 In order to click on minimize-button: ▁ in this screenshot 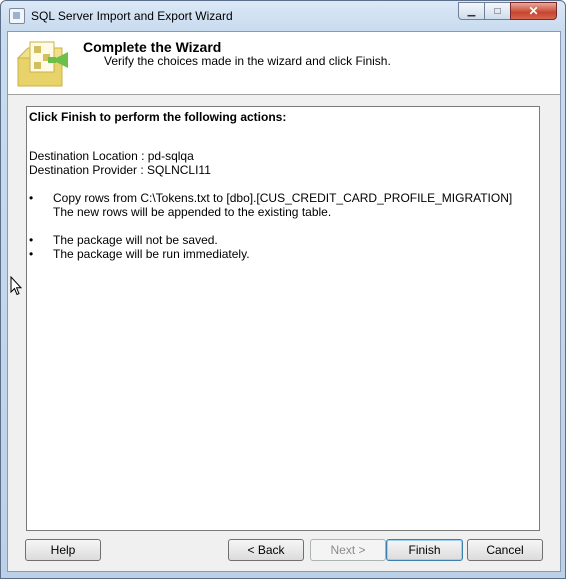, I will do `click(471, 11)`.